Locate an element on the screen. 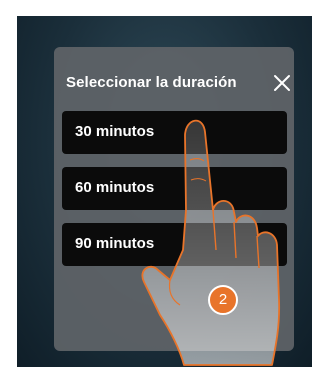 The image size is (331, 383). dialog-title: Seleccionar la duración is located at coordinates (151, 82).